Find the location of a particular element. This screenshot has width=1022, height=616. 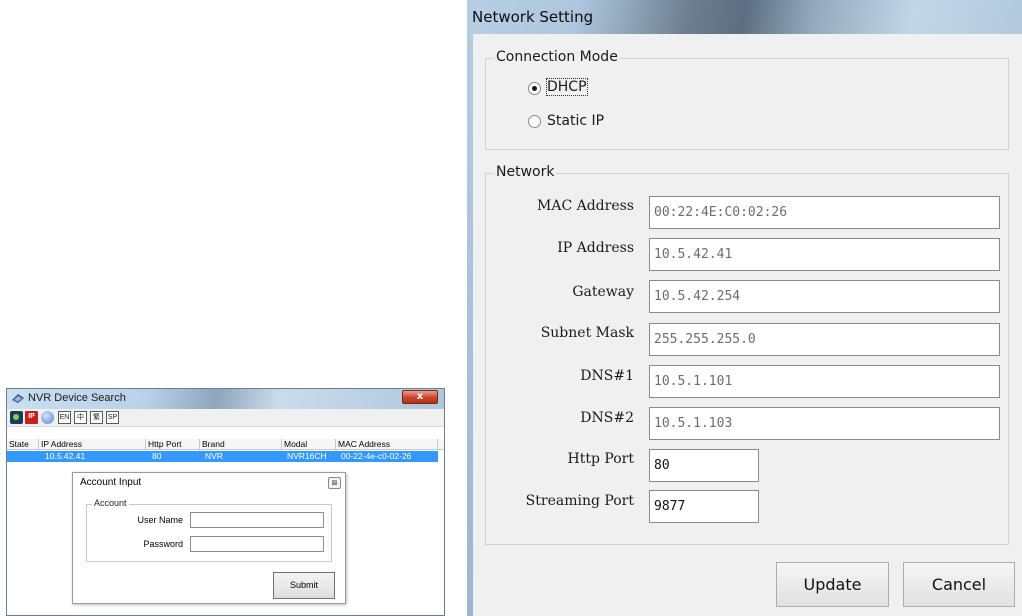

language-en-button: EN is located at coordinates (64, 417).